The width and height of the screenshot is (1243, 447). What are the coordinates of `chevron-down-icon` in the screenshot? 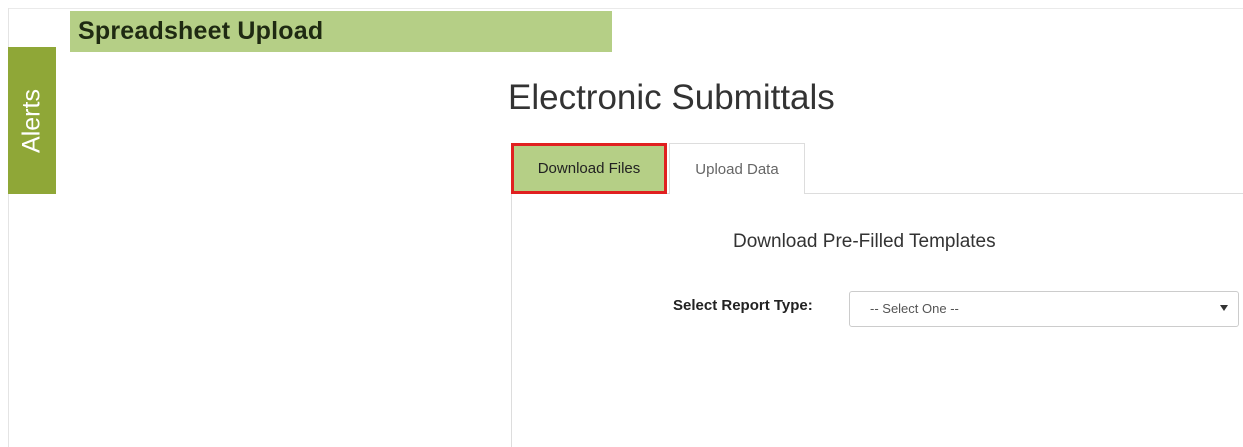 It's located at (1224, 308).